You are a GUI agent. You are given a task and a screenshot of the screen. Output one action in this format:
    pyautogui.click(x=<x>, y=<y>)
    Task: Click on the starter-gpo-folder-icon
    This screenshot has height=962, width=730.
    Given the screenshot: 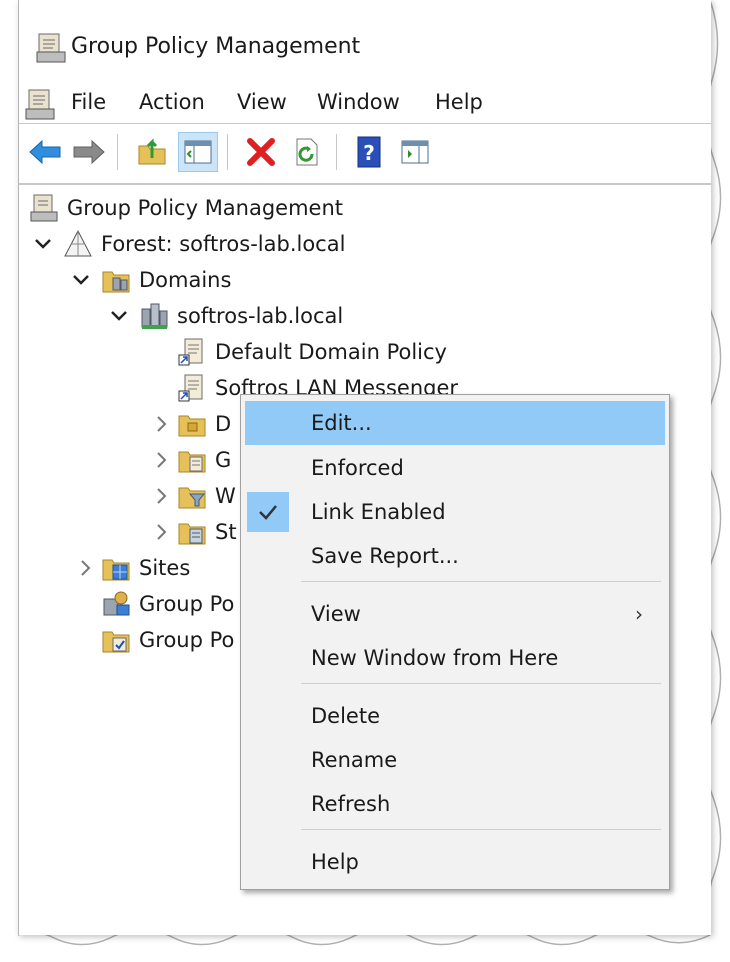 What is the action you would take?
    pyautogui.click(x=192, y=534)
    